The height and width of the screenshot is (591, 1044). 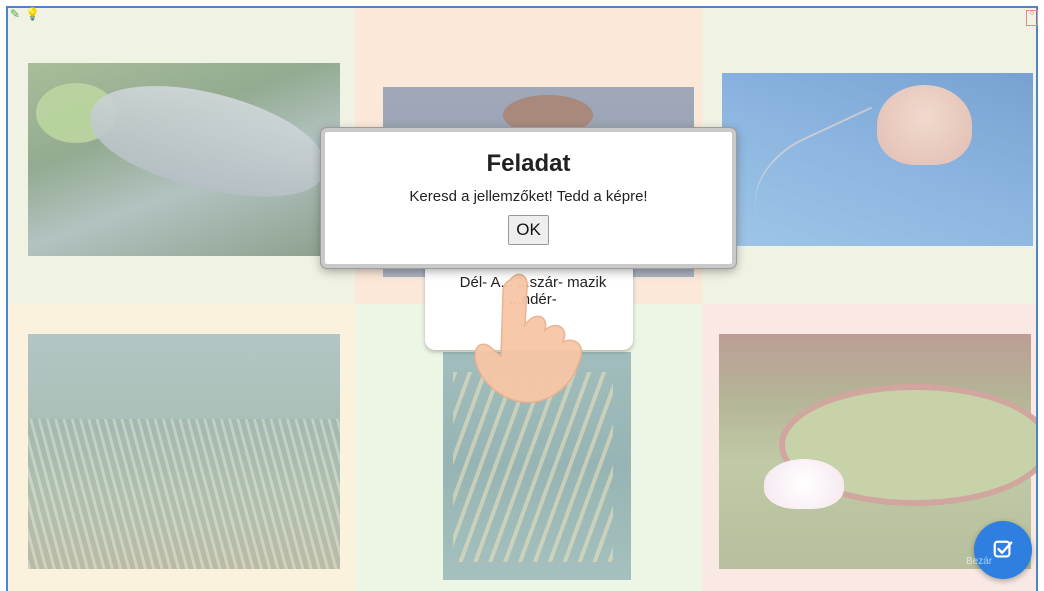 What do you see at coordinates (528, 163) in the screenshot?
I see `dialog-title: Feladat` at bounding box center [528, 163].